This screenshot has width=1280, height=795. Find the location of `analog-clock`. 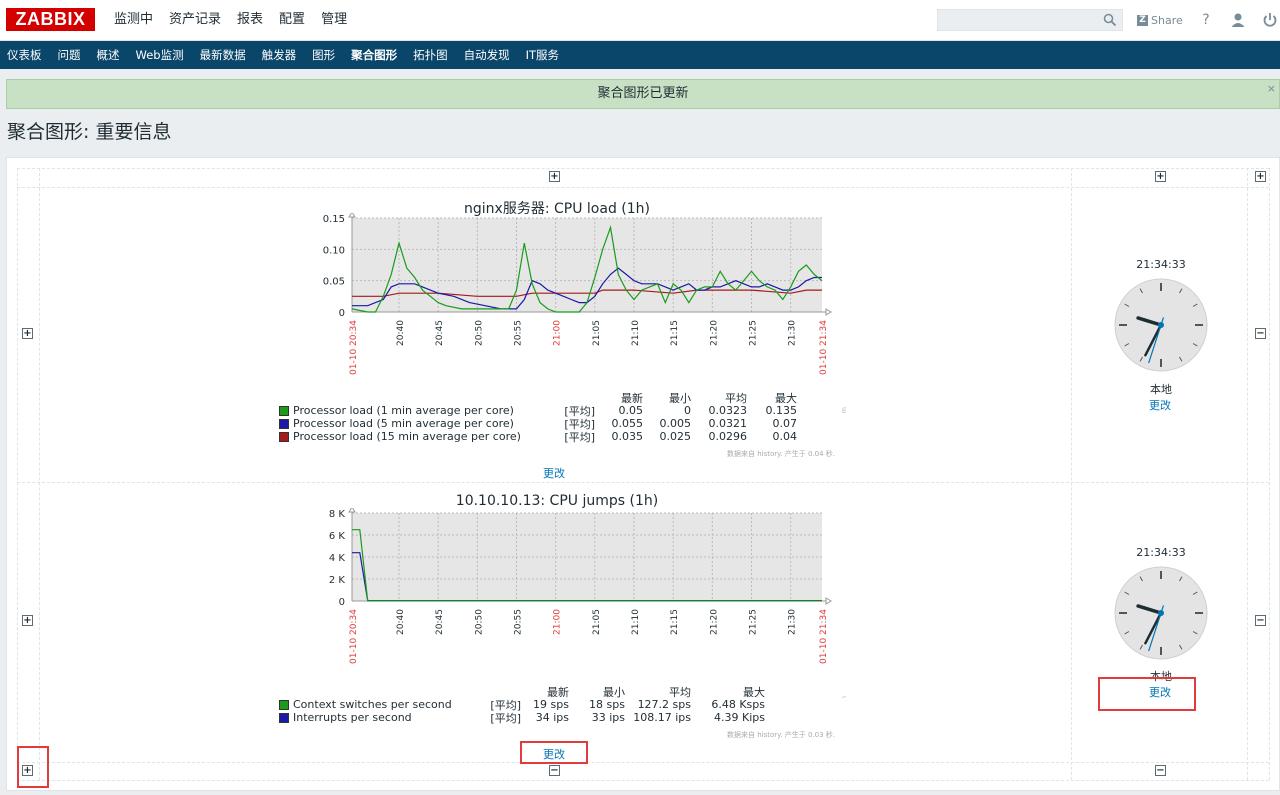

analog-clock is located at coordinates (1161, 325).